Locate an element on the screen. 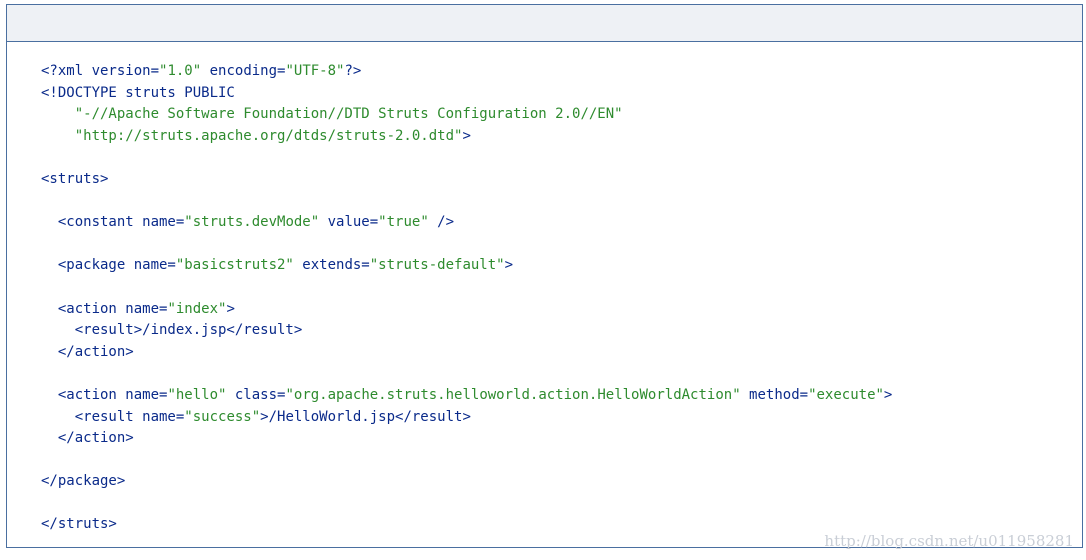  blog-watermark: http://blog.csdn.net/u011958281 is located at coordinates (949, 541).